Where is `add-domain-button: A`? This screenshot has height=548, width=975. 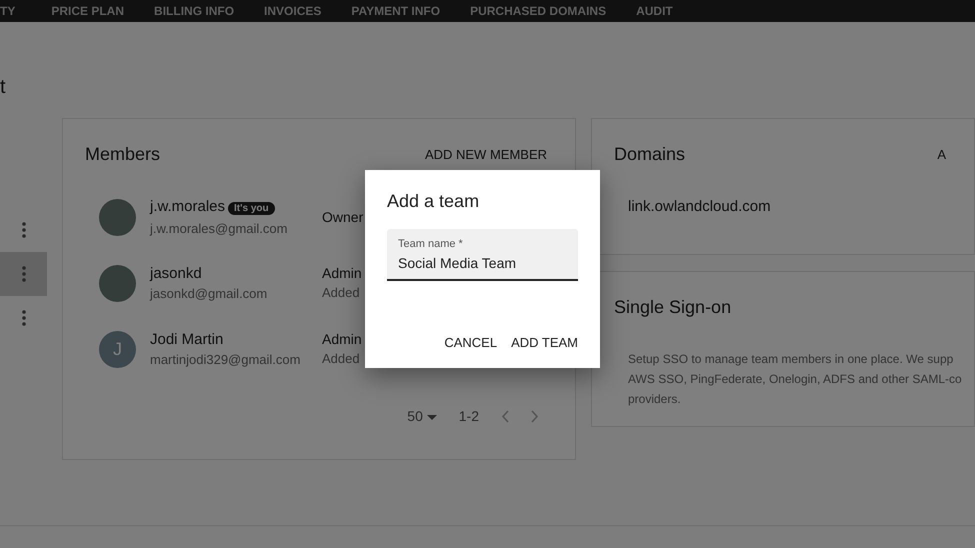
add-domain-button: A is located at coordinates (941, 154).